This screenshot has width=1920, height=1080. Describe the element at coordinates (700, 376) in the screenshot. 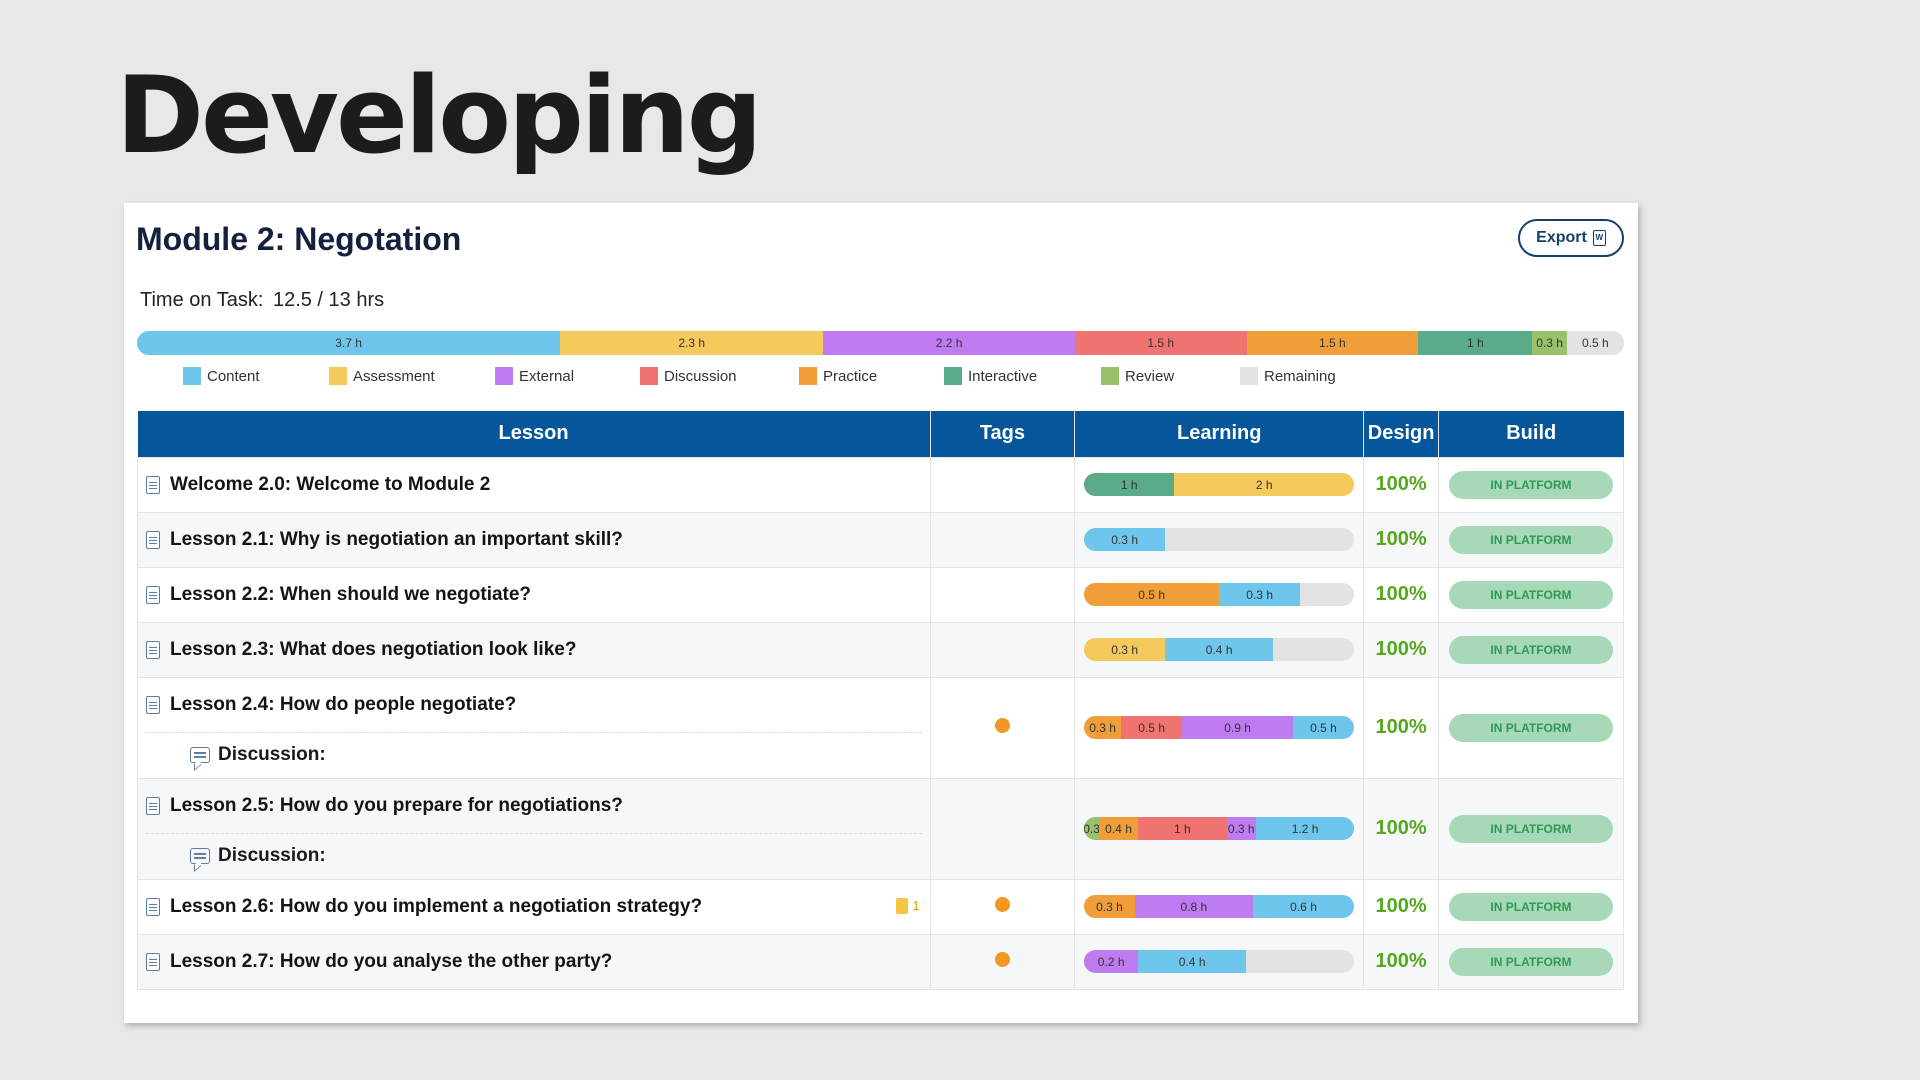

I see `legend-label: Discussion` at that location.